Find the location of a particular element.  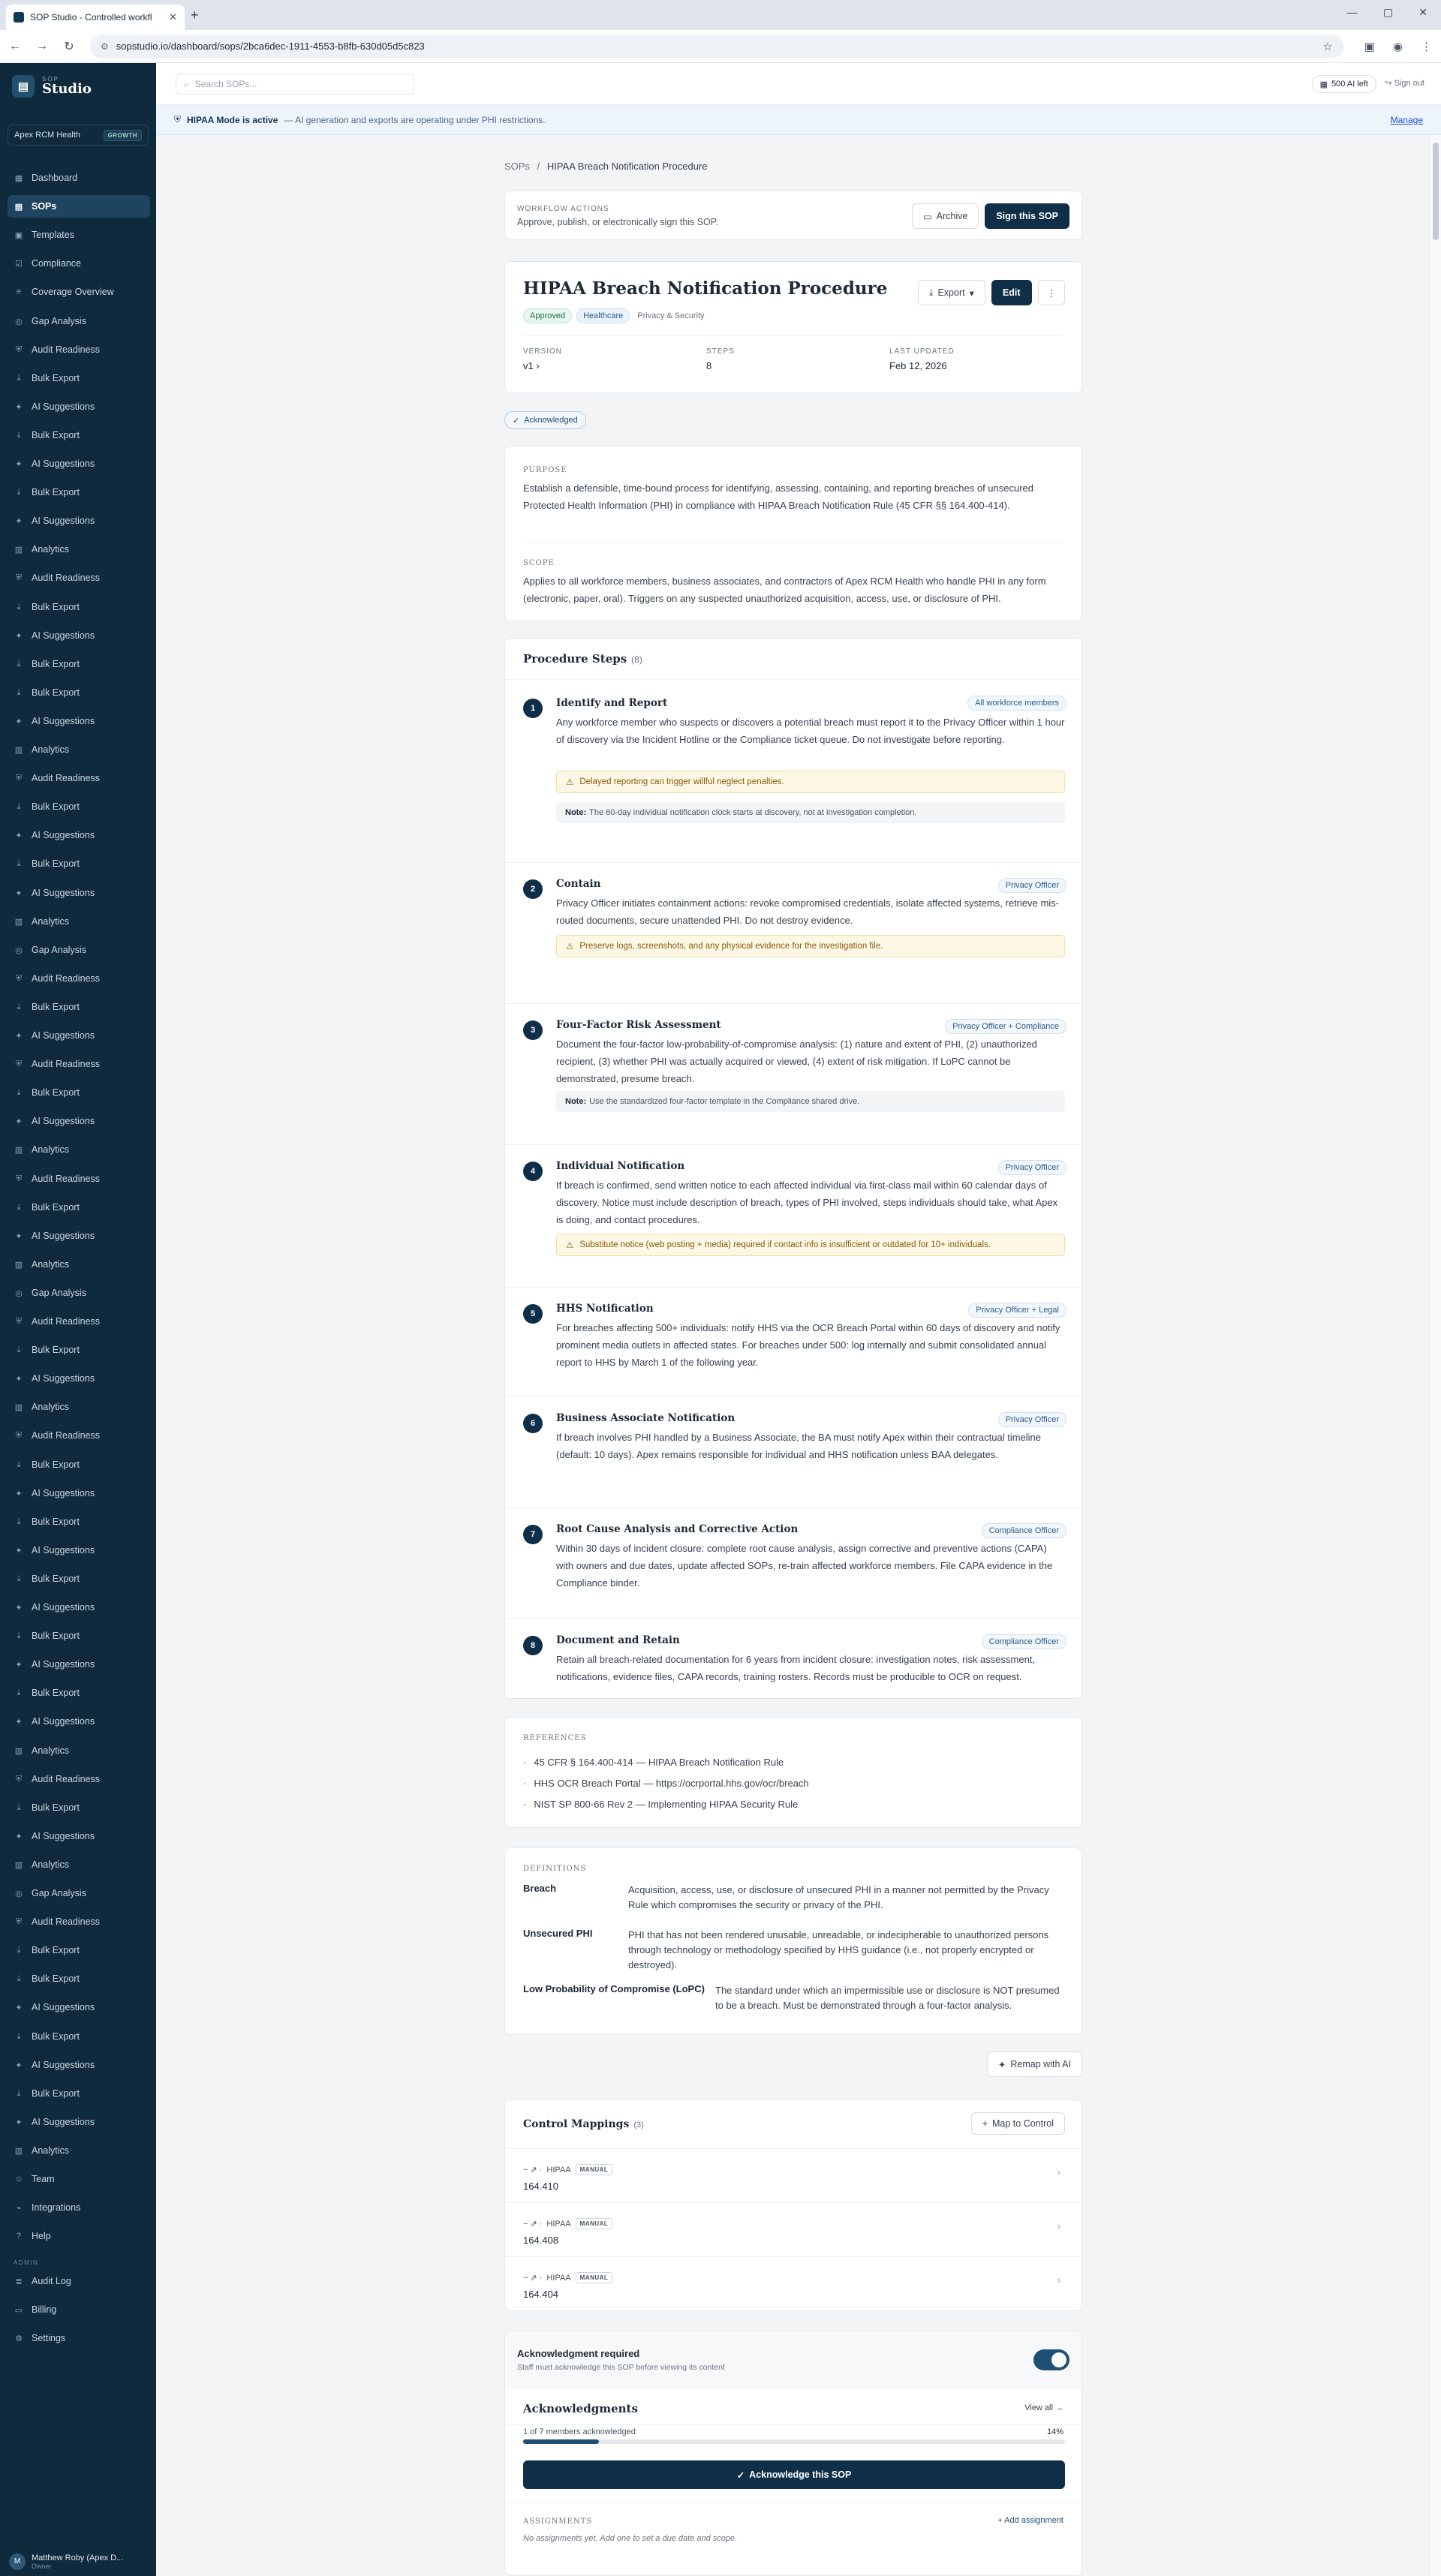

edit-button: Edit is located at coordinates (1011, 292).